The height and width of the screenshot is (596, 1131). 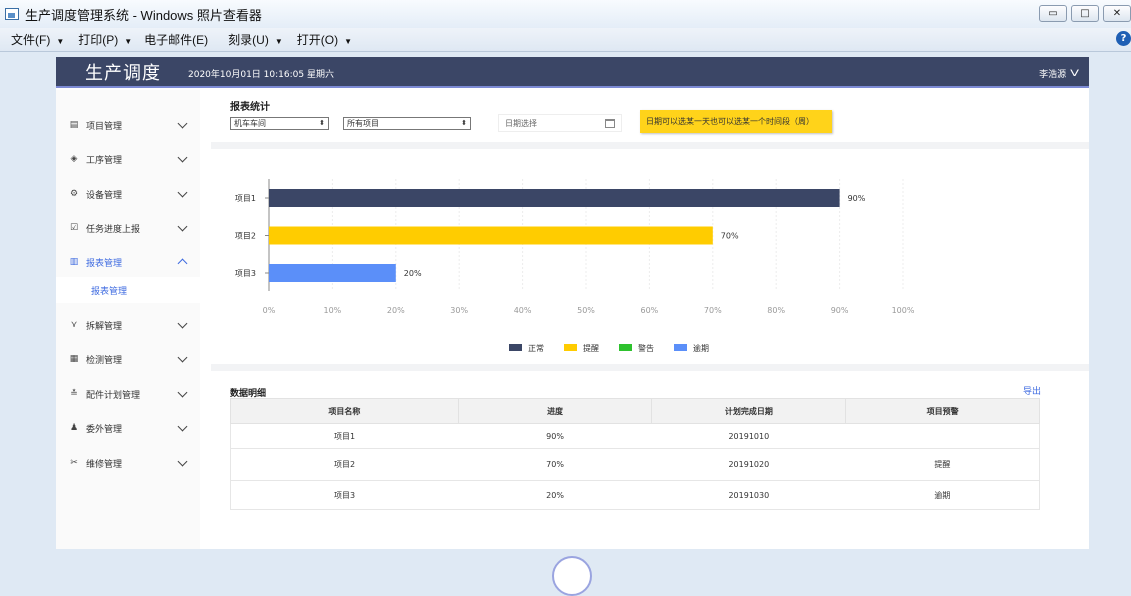 What do you see at coordinates (560, 123) in the screenshot?
I see `date-picker: 日期选择` at bounding box center [560, 123].